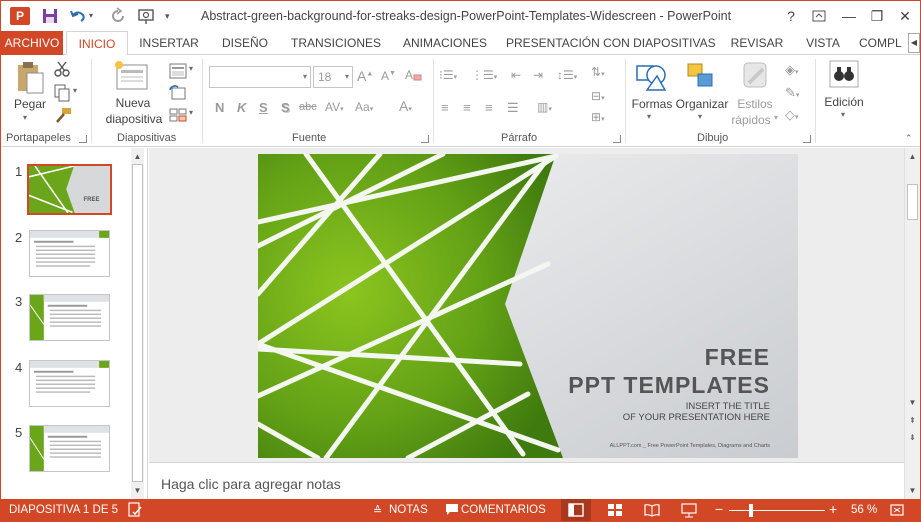 Image resolution: width=921 pixels, height=522 pixels. What do you see at coordinates (445, 107) in the screenshot?
I see `align-left-icon: ≡` at bounding box center [445, 107].